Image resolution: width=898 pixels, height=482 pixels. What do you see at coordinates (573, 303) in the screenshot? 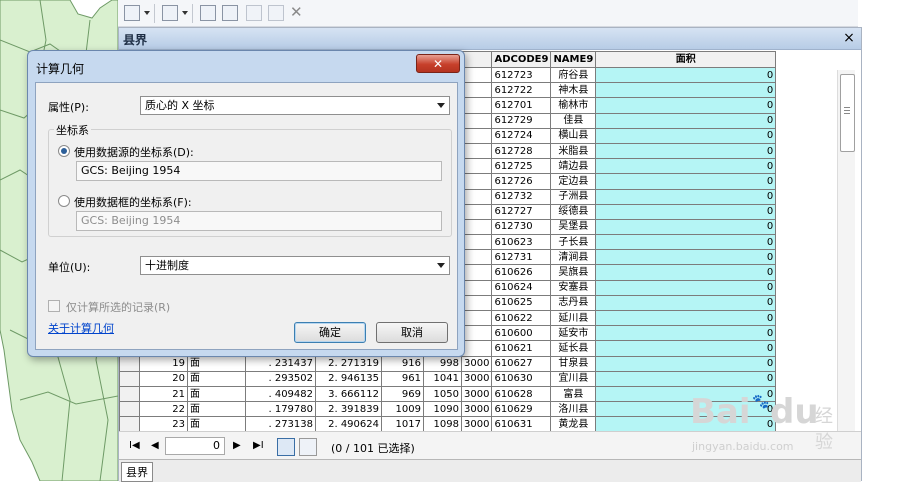
I see `name-cell: 志丹县` at bounding box center [573, 303].